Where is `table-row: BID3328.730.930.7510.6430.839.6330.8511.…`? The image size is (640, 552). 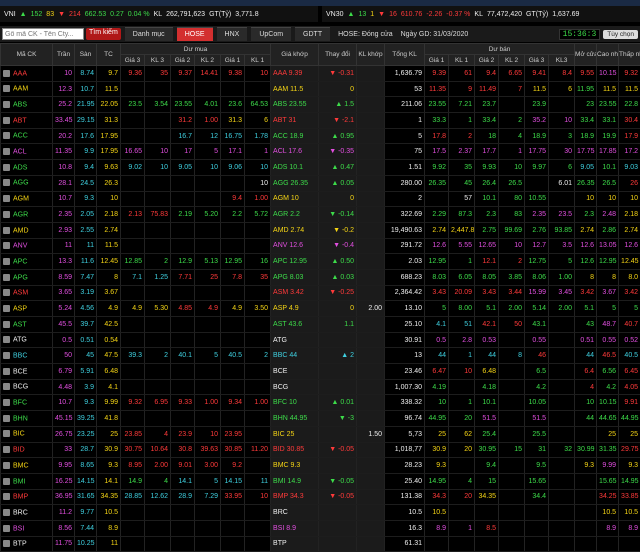
table-row: BID3328.730.930.7510.6430.839.6330.8511.… is located at coordinates (320, 450).